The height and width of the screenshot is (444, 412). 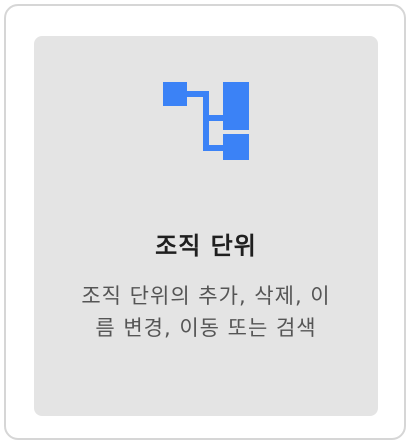 What do you see at coordinates (206, 312) in the screenshot?
I see `card-description: 조직 단위의 추가, 삭제, 이름 변경, 이동 또는 검색` at bounding box center [206, 312].